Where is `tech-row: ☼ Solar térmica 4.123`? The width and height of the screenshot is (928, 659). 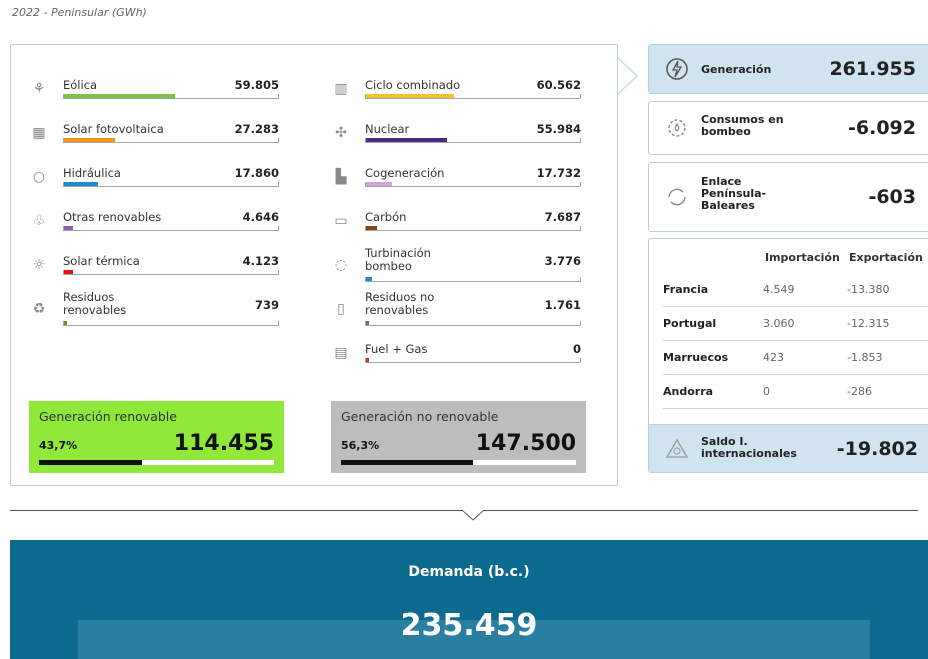
tech-row: ☼ Solar térmica 4.123 is located at coordinates (154, 273).